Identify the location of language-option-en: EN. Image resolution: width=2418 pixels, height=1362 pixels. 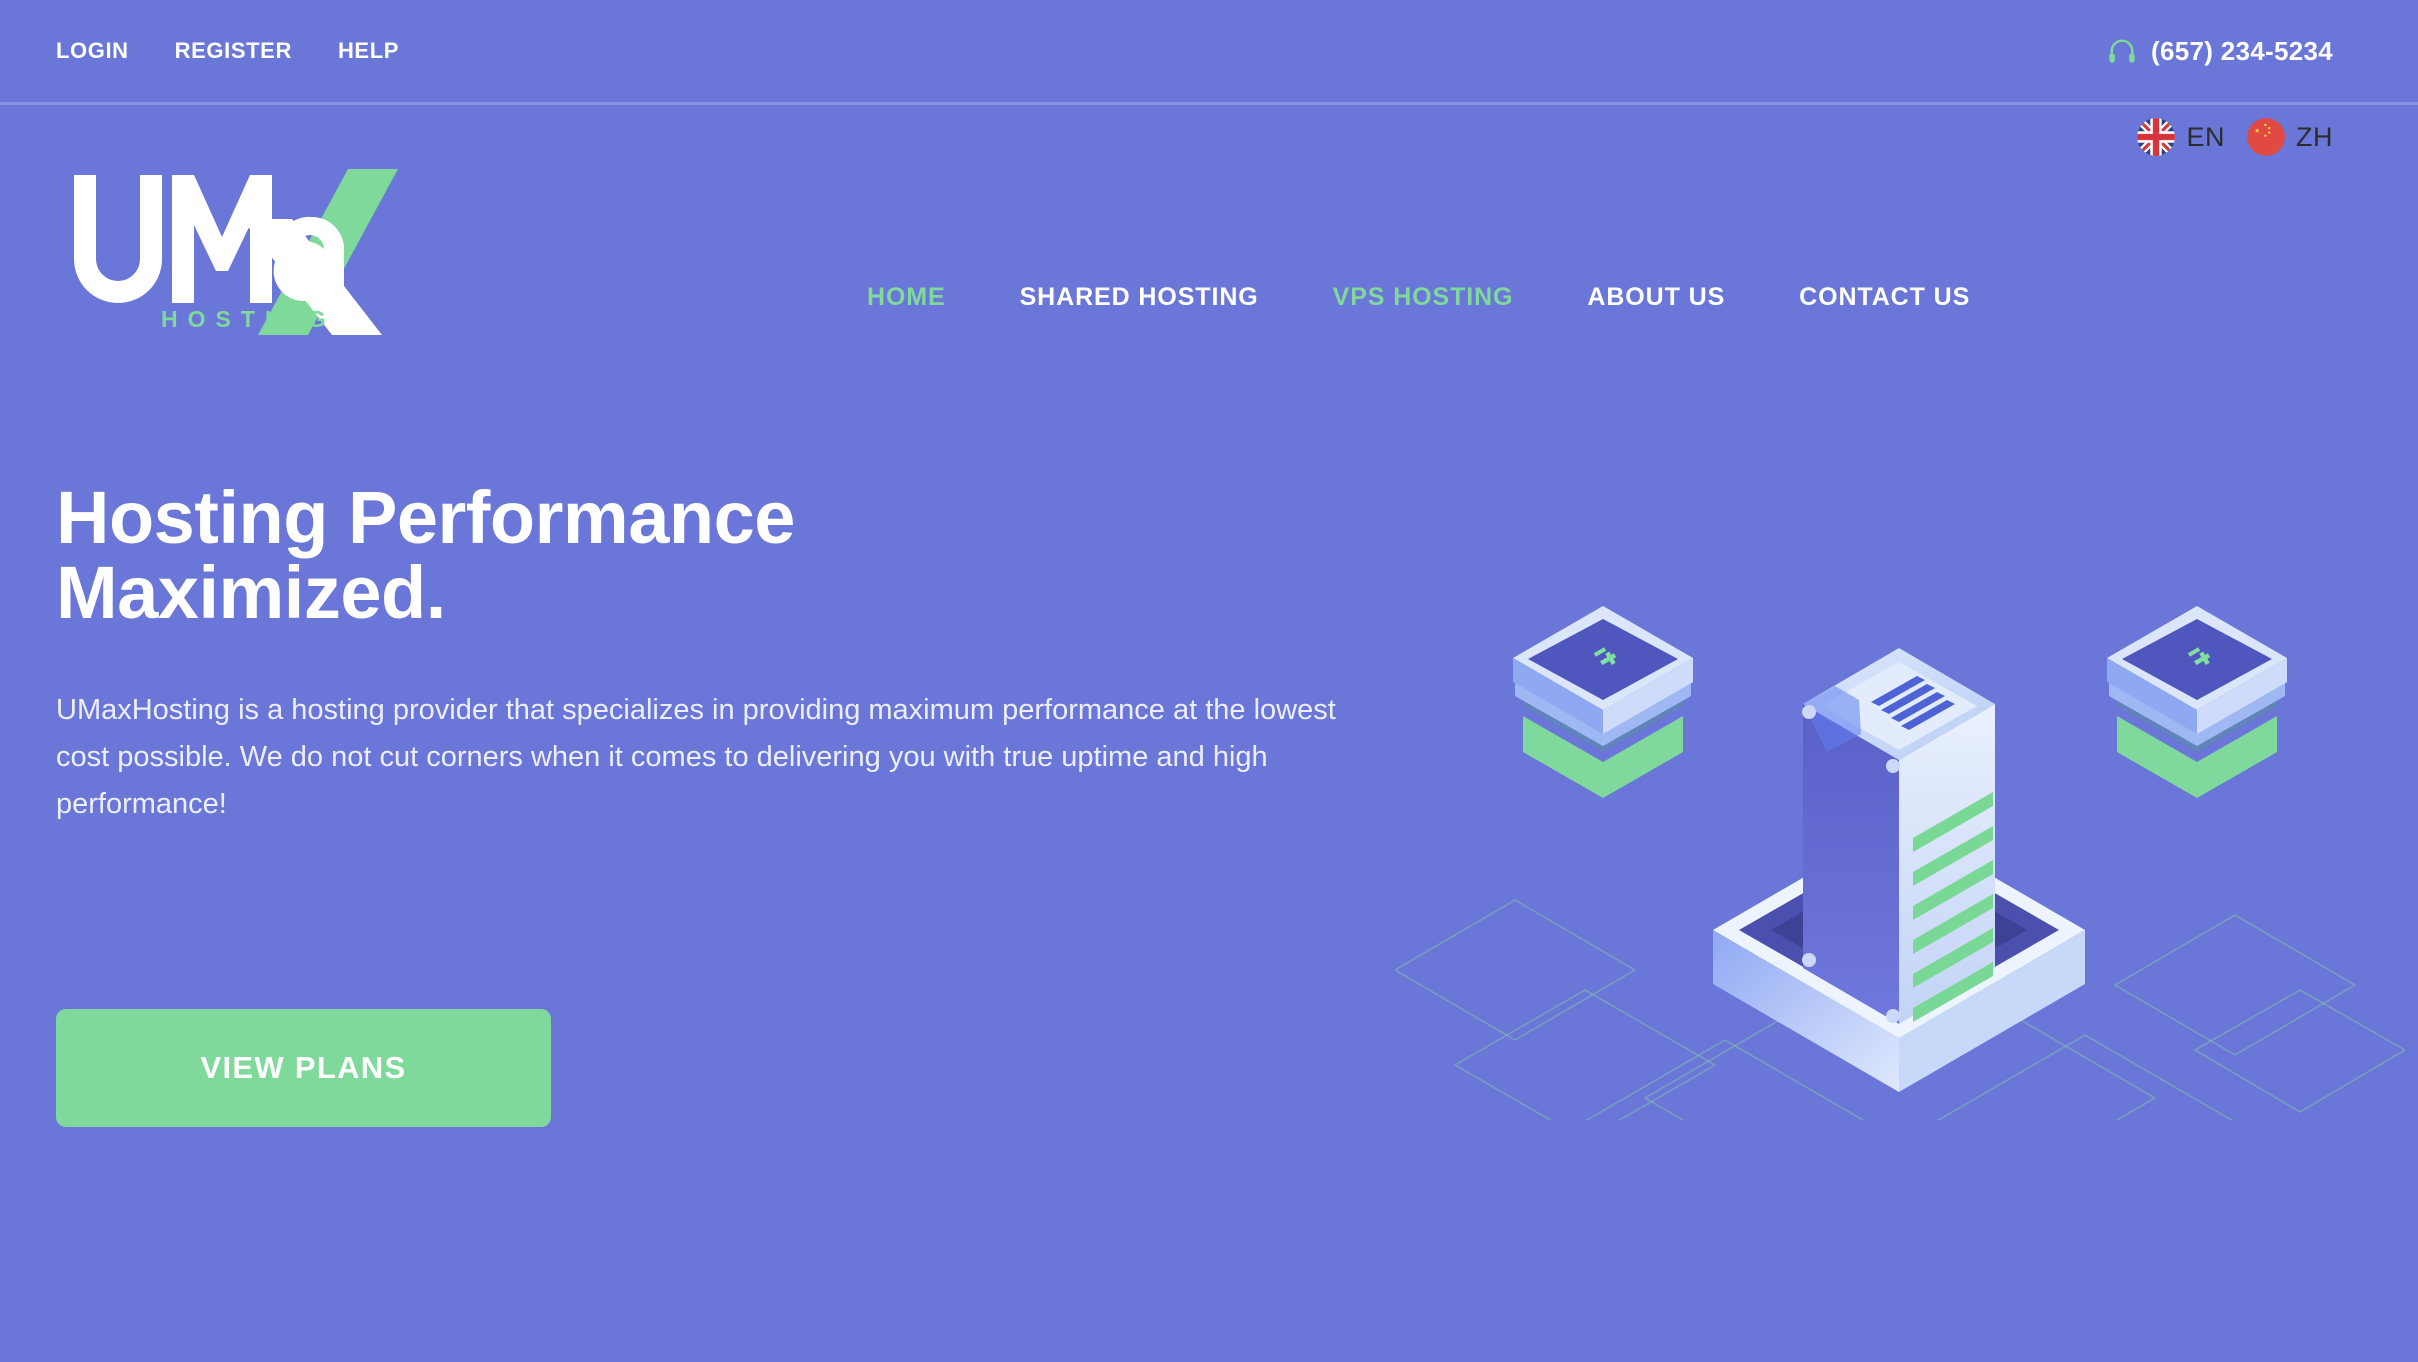
(2181, 137).